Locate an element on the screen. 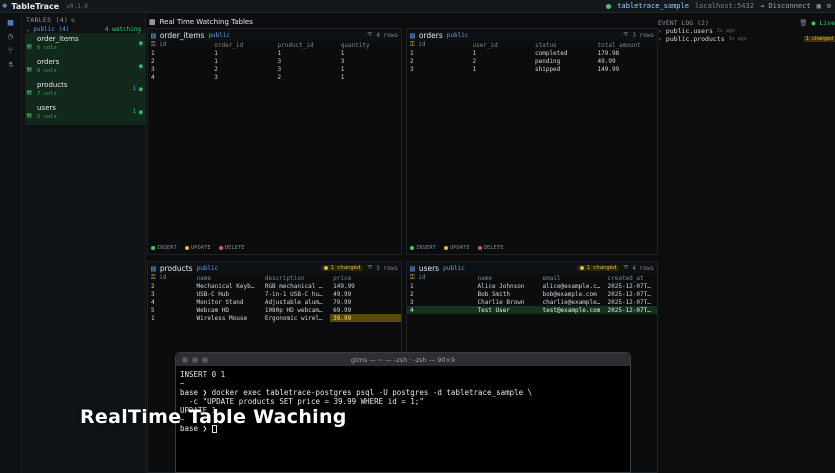 This screenshot has width=835, height=473. page-title-text: Real Time Watching Tables is located at coordinates (206, 22).